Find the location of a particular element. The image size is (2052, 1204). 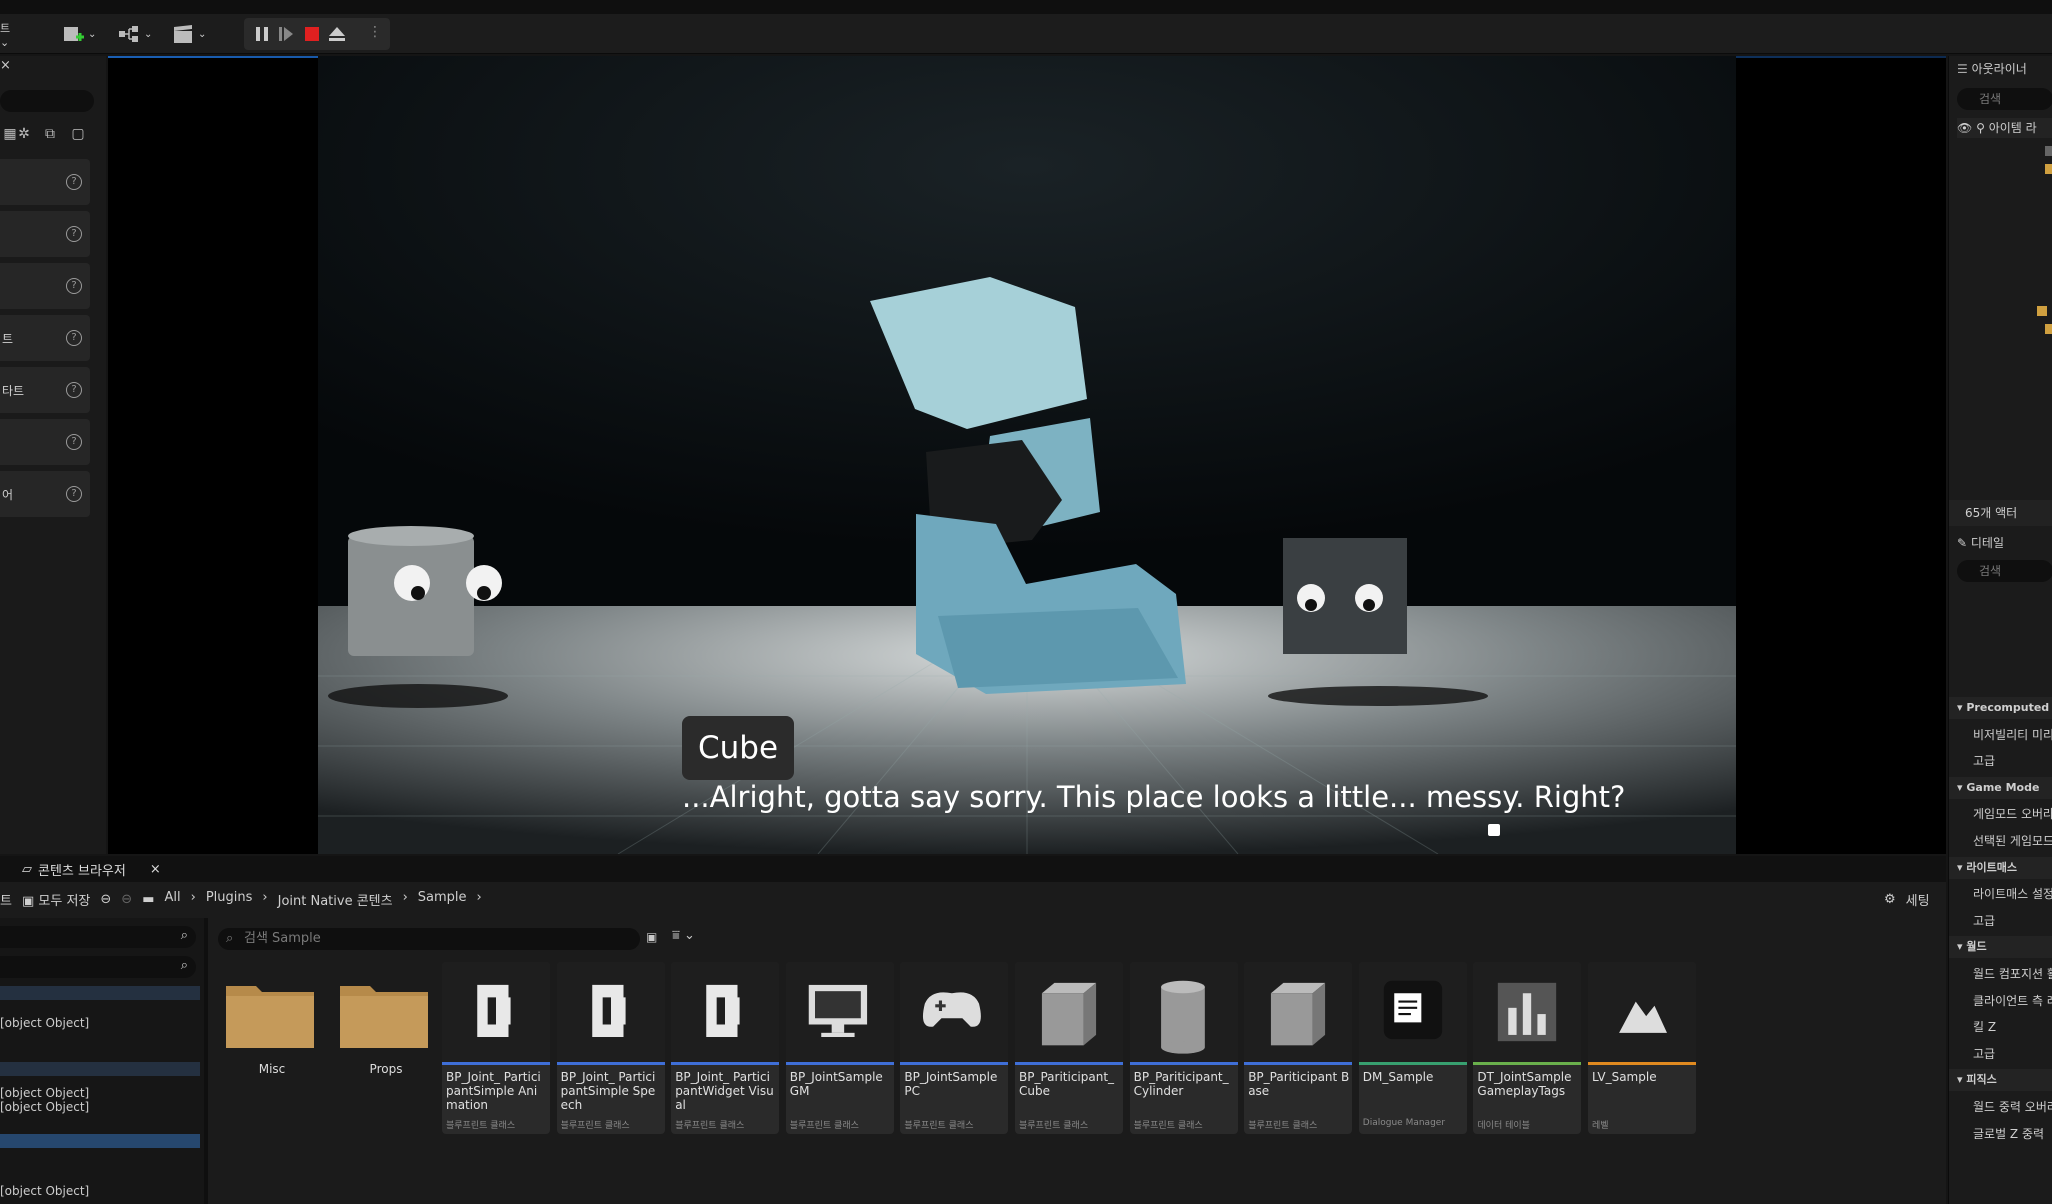

asset-tile: LV_Sample 레벨 is located at coordinates (1642, 1048).